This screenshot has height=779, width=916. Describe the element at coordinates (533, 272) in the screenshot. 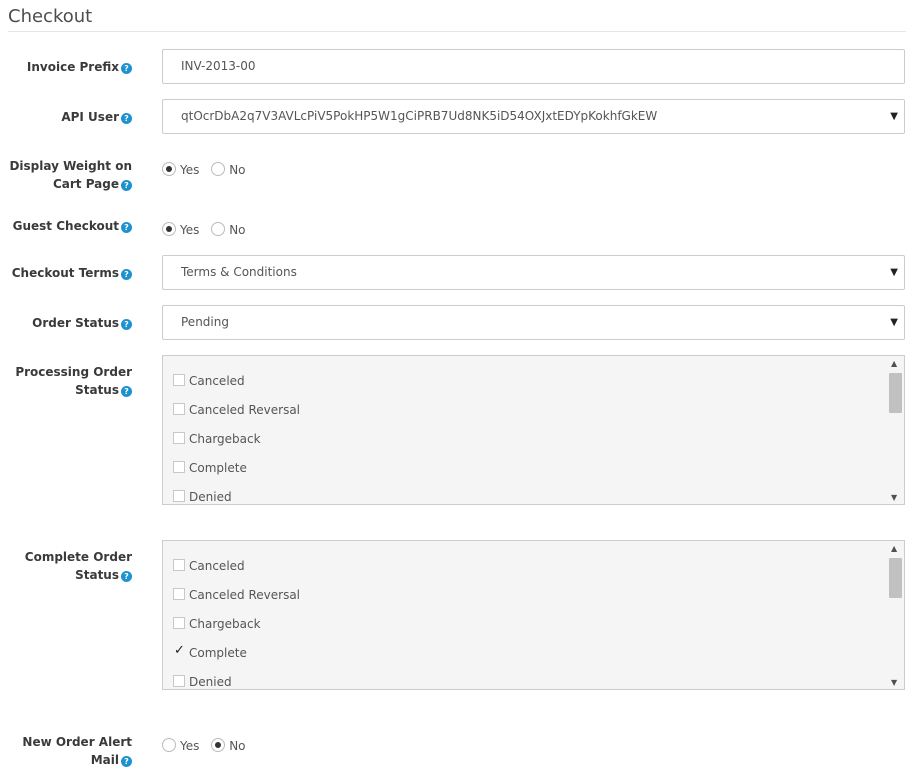

I see `checkout-terms-select: Terms & Conditions ▼` at that location.